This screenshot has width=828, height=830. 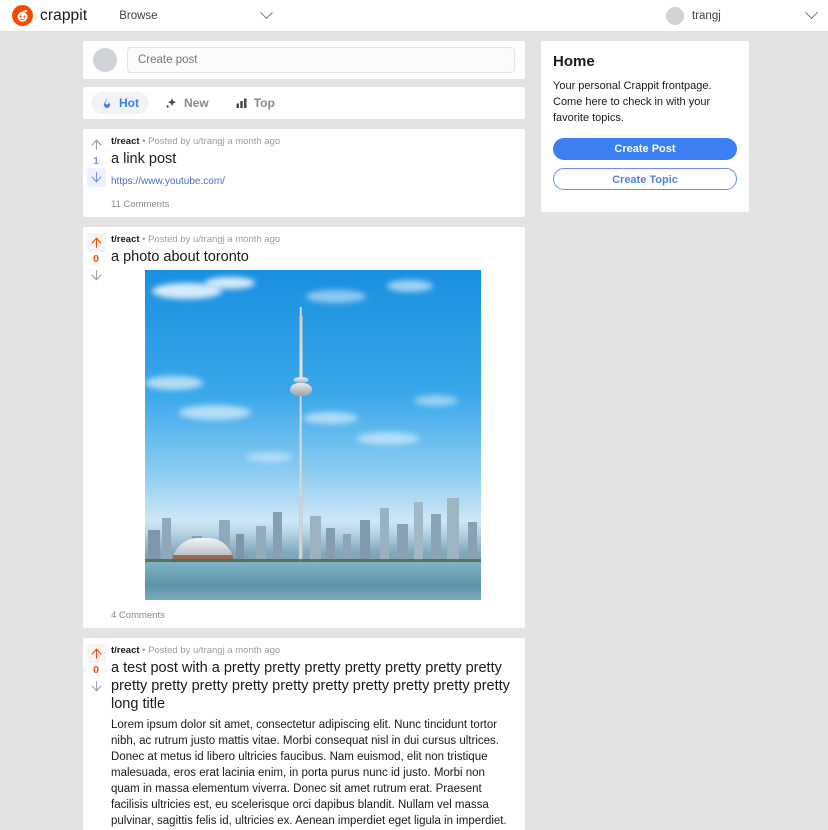 I want to click on create-post-button: Create Post, so click(x=645, y=149).